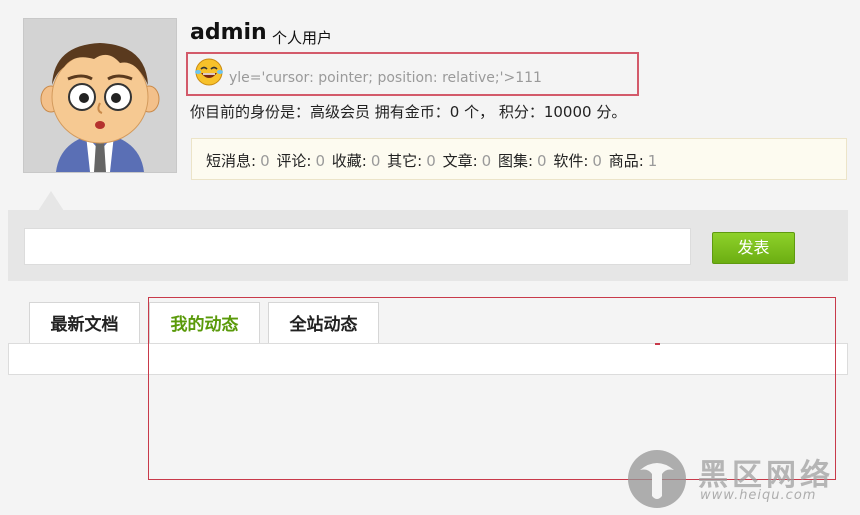 Image resolution: width=860 pixels, height=515 pixels. Describe the element at coordinates (51, 201) in the screenshot. I see `avatar-pointer` at that location.